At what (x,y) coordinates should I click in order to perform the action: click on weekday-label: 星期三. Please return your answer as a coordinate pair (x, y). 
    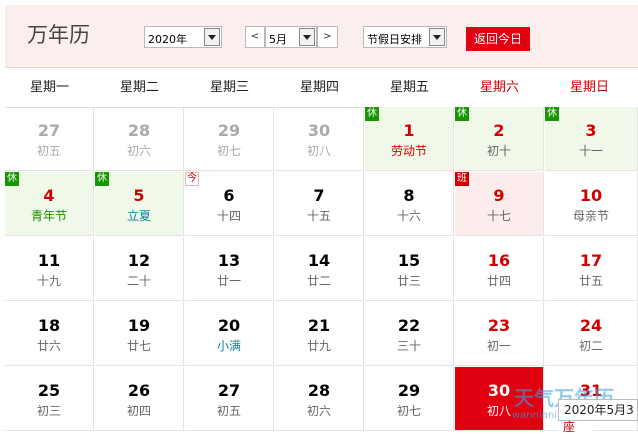
    Looking at the image, I should click on (229, 87).